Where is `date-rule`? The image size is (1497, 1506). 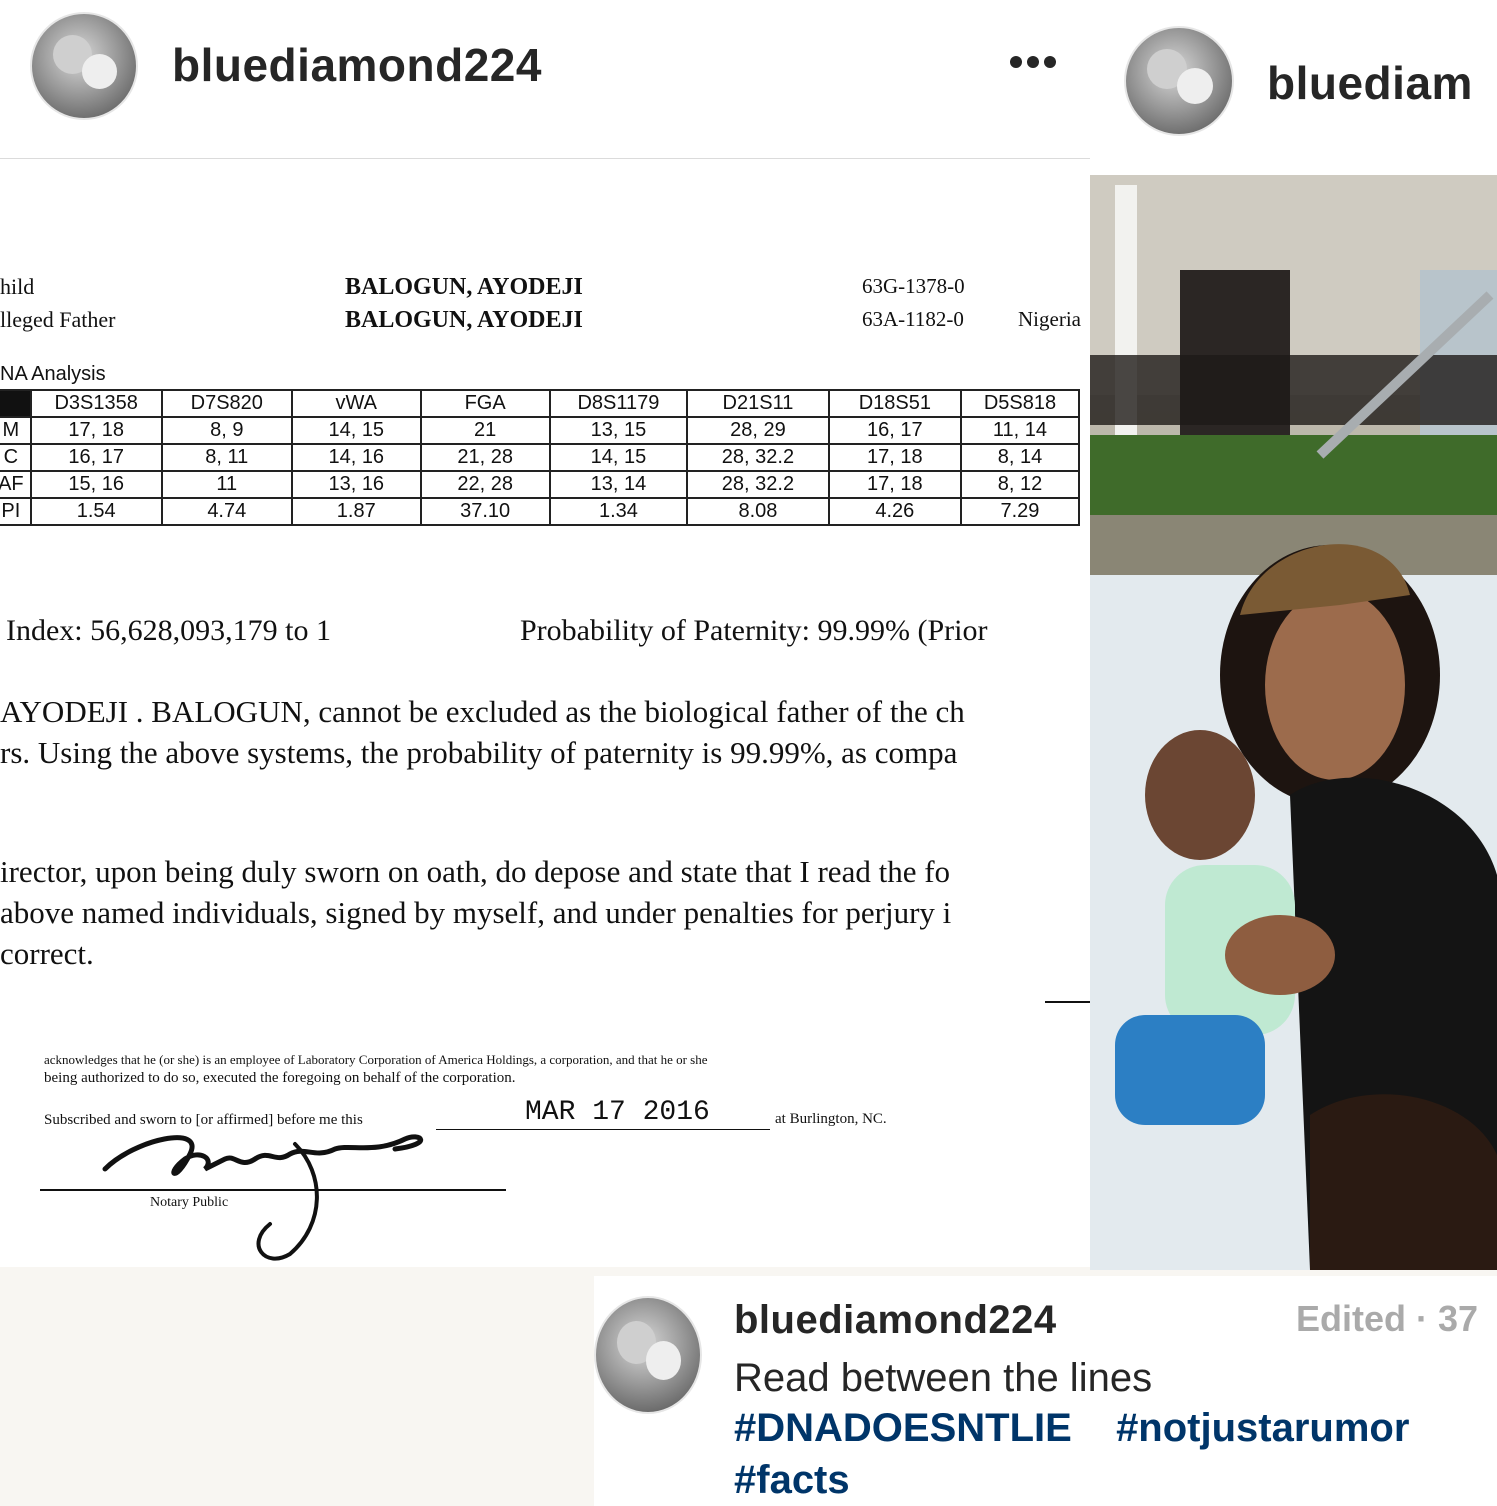 date-rule is located at coordinates (603, 1129).